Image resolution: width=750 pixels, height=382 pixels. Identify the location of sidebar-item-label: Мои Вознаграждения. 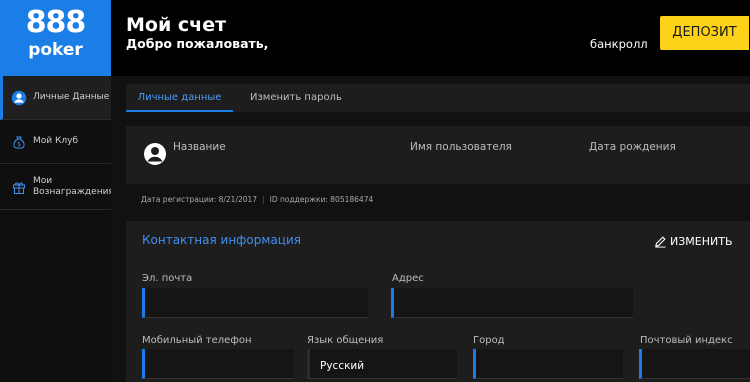
(73, 186).